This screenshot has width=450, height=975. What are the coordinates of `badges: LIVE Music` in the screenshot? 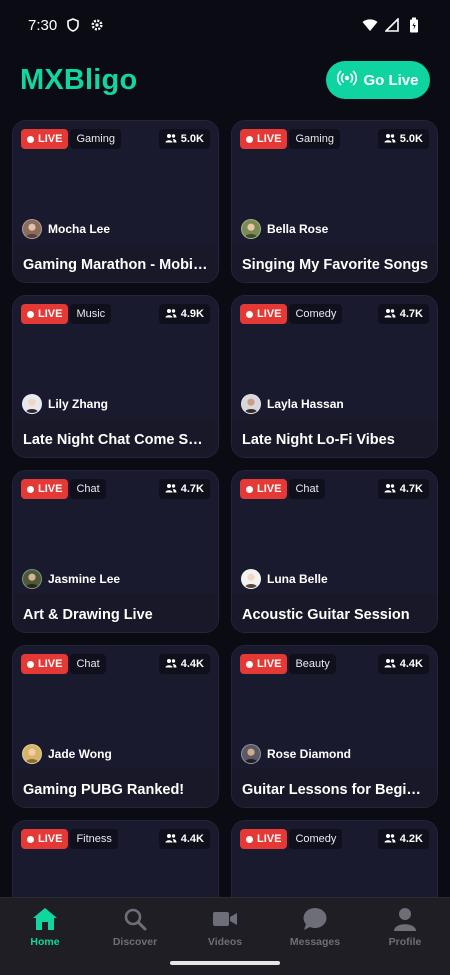 It's located at (66, 314).